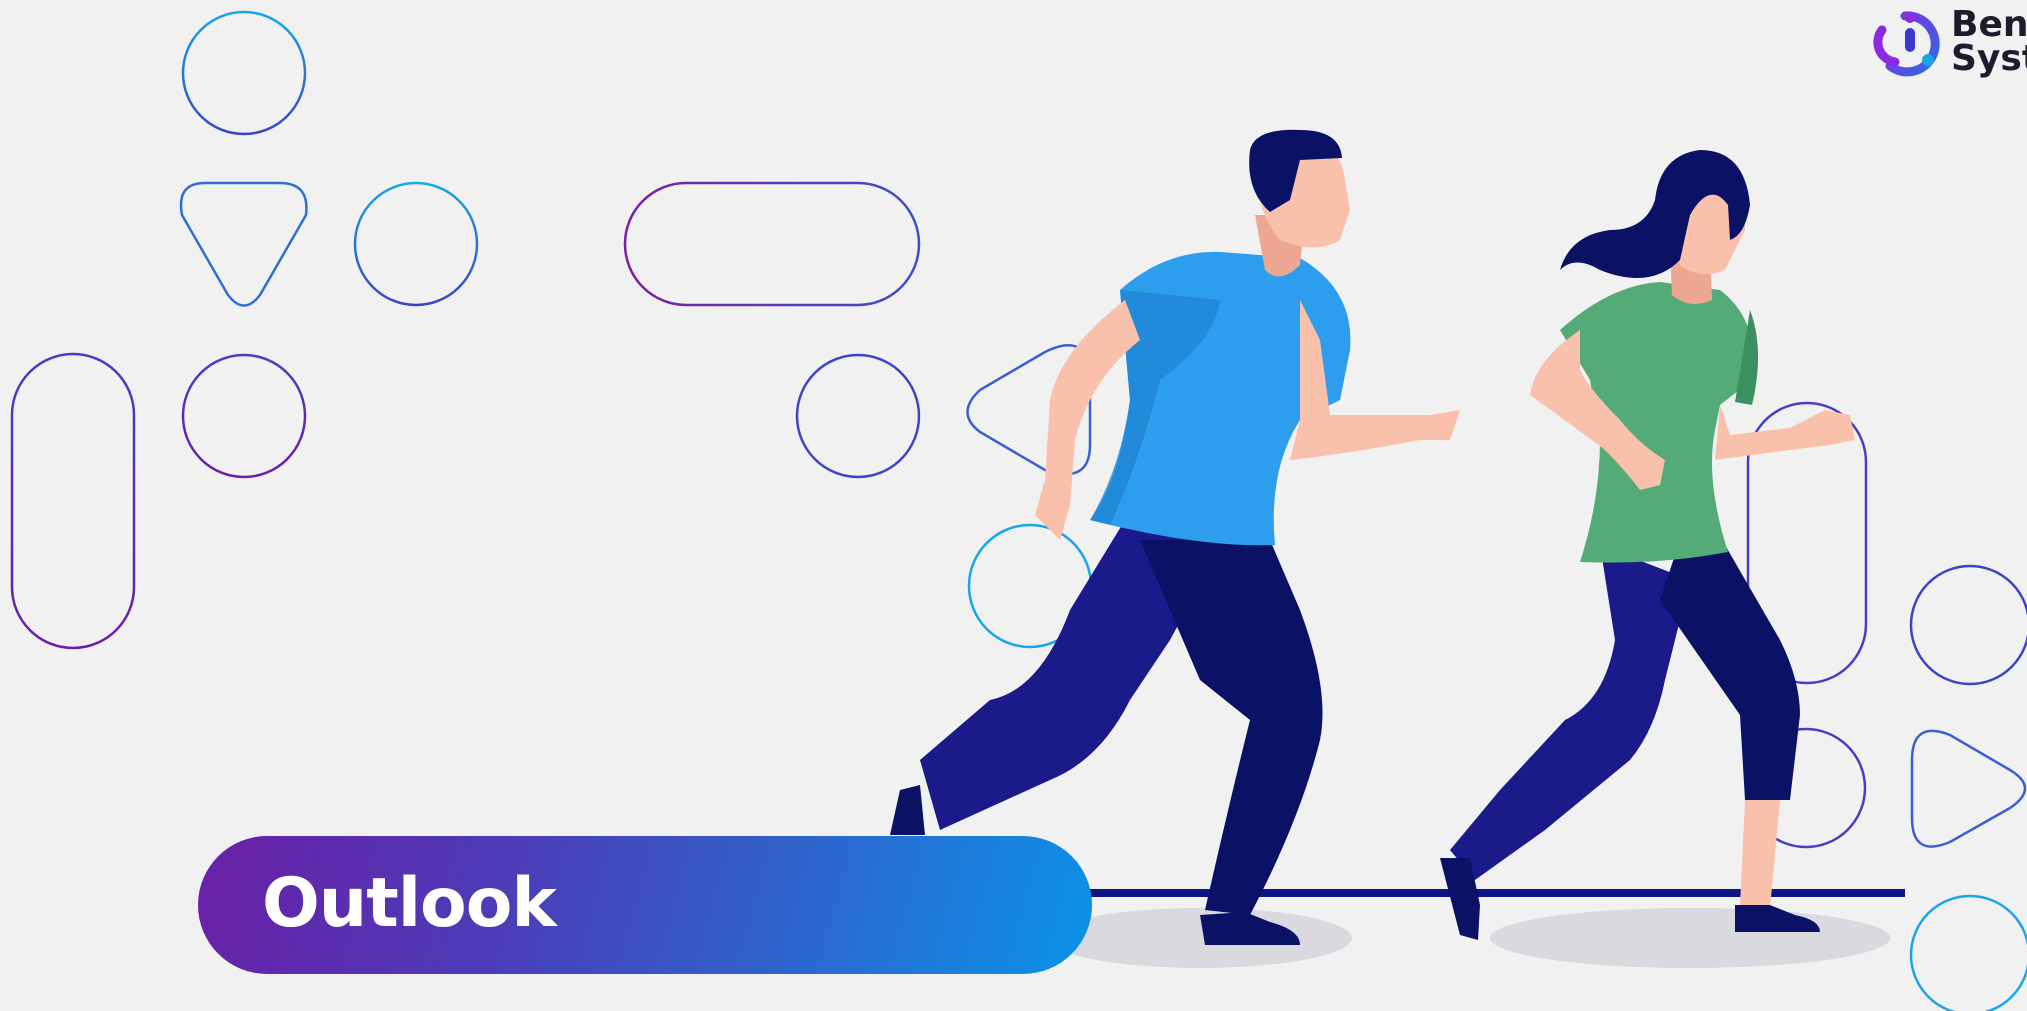 This screenshot has height=1011, width=2027. What do you see at coordinates (409, 903) in the screenshot?
I see `banner-title: Outlook` at bounding box center [409, 903].